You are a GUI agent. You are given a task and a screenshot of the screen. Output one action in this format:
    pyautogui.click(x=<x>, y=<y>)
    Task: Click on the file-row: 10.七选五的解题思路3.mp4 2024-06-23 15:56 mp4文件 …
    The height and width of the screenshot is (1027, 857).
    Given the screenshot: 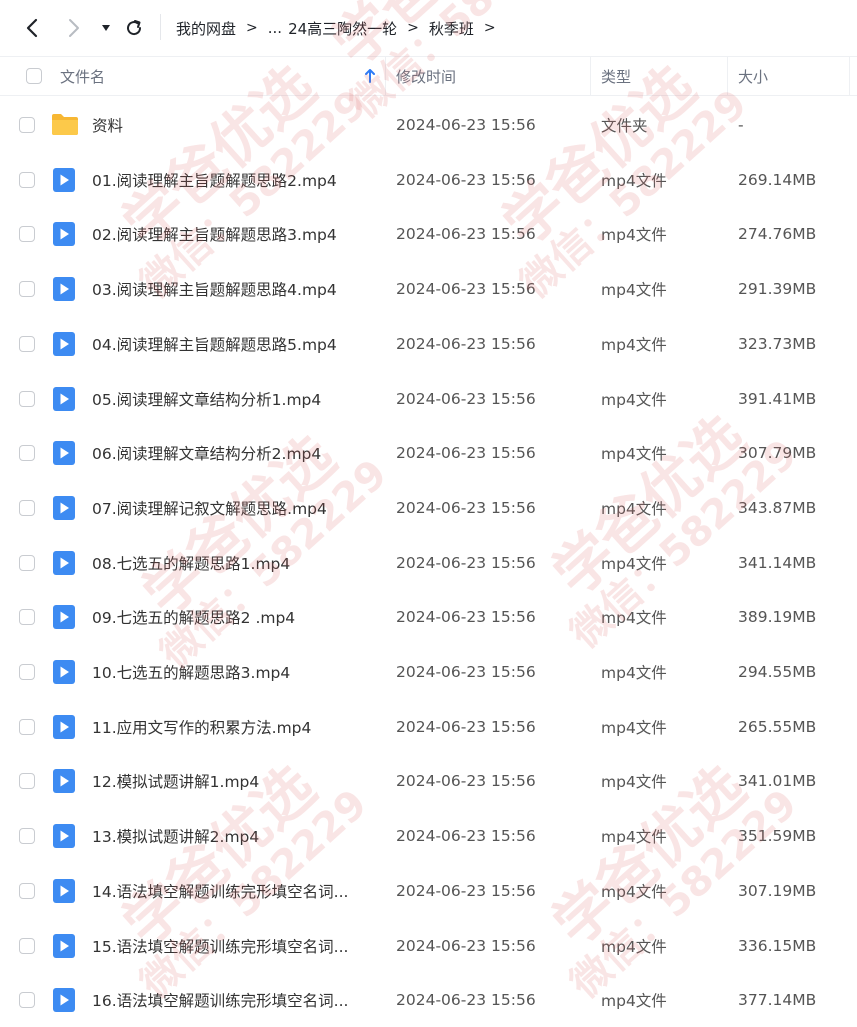 What is the action you would take?
    pyautogui.click(x=428, y=672)
    